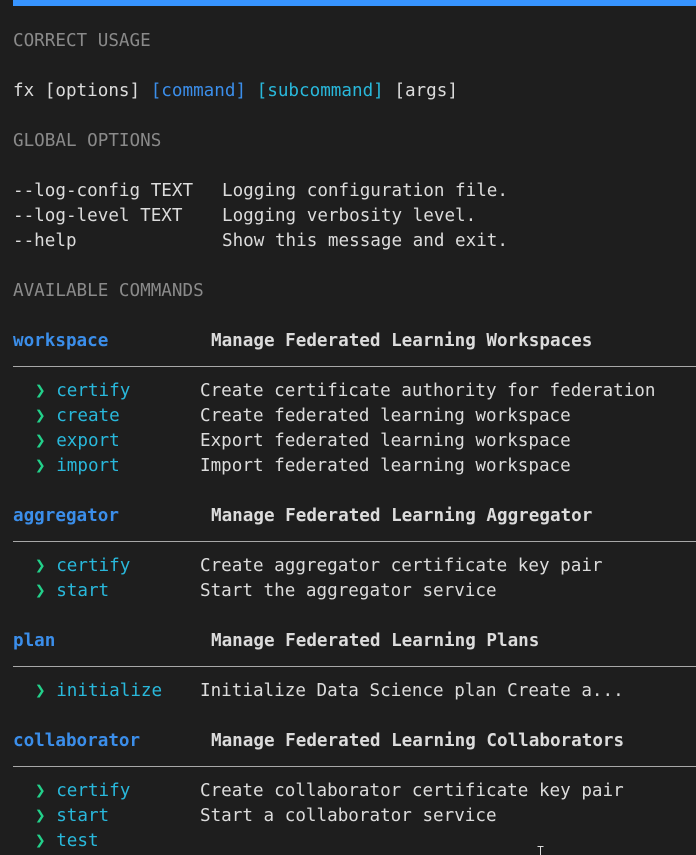 Image resolution: width=696 pixels, height=855 pixels. Describe the element at coordinates (66, 516) in the screenshot. I see `command-aggregator: aggregator` at that location.